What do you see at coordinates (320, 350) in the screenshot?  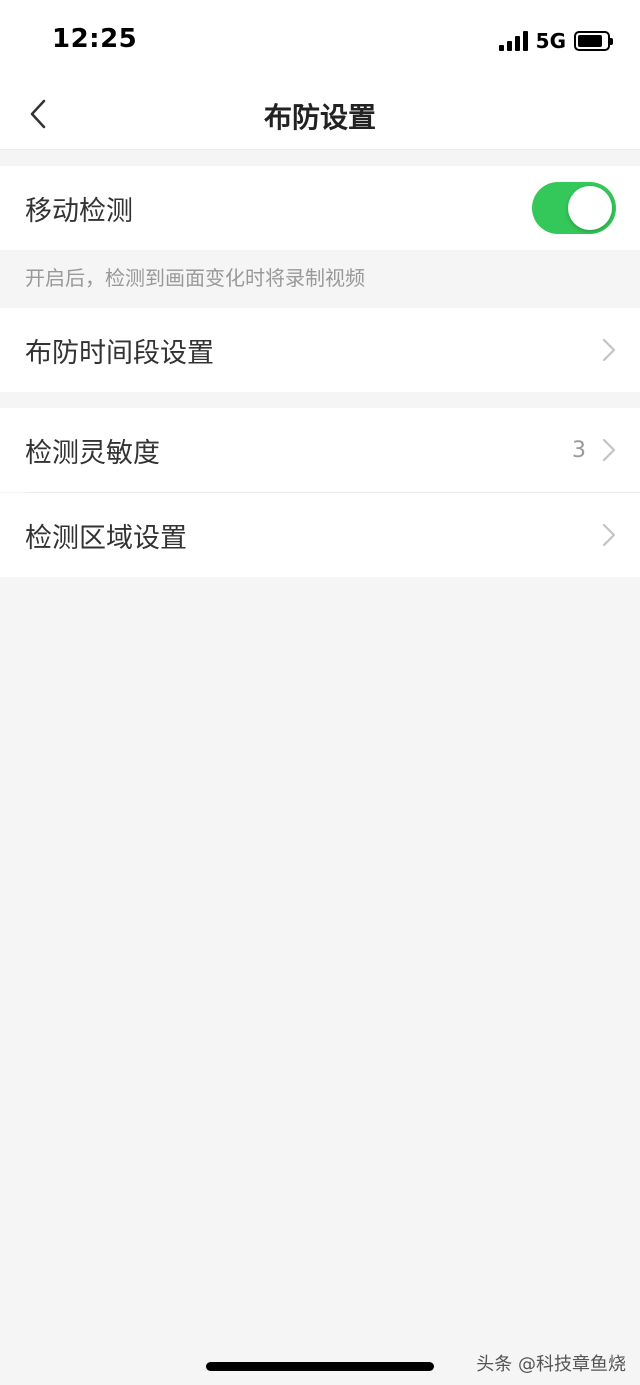 I see `schedule-setting-row: 布防时间段设置` at bounding box center [320, 350].